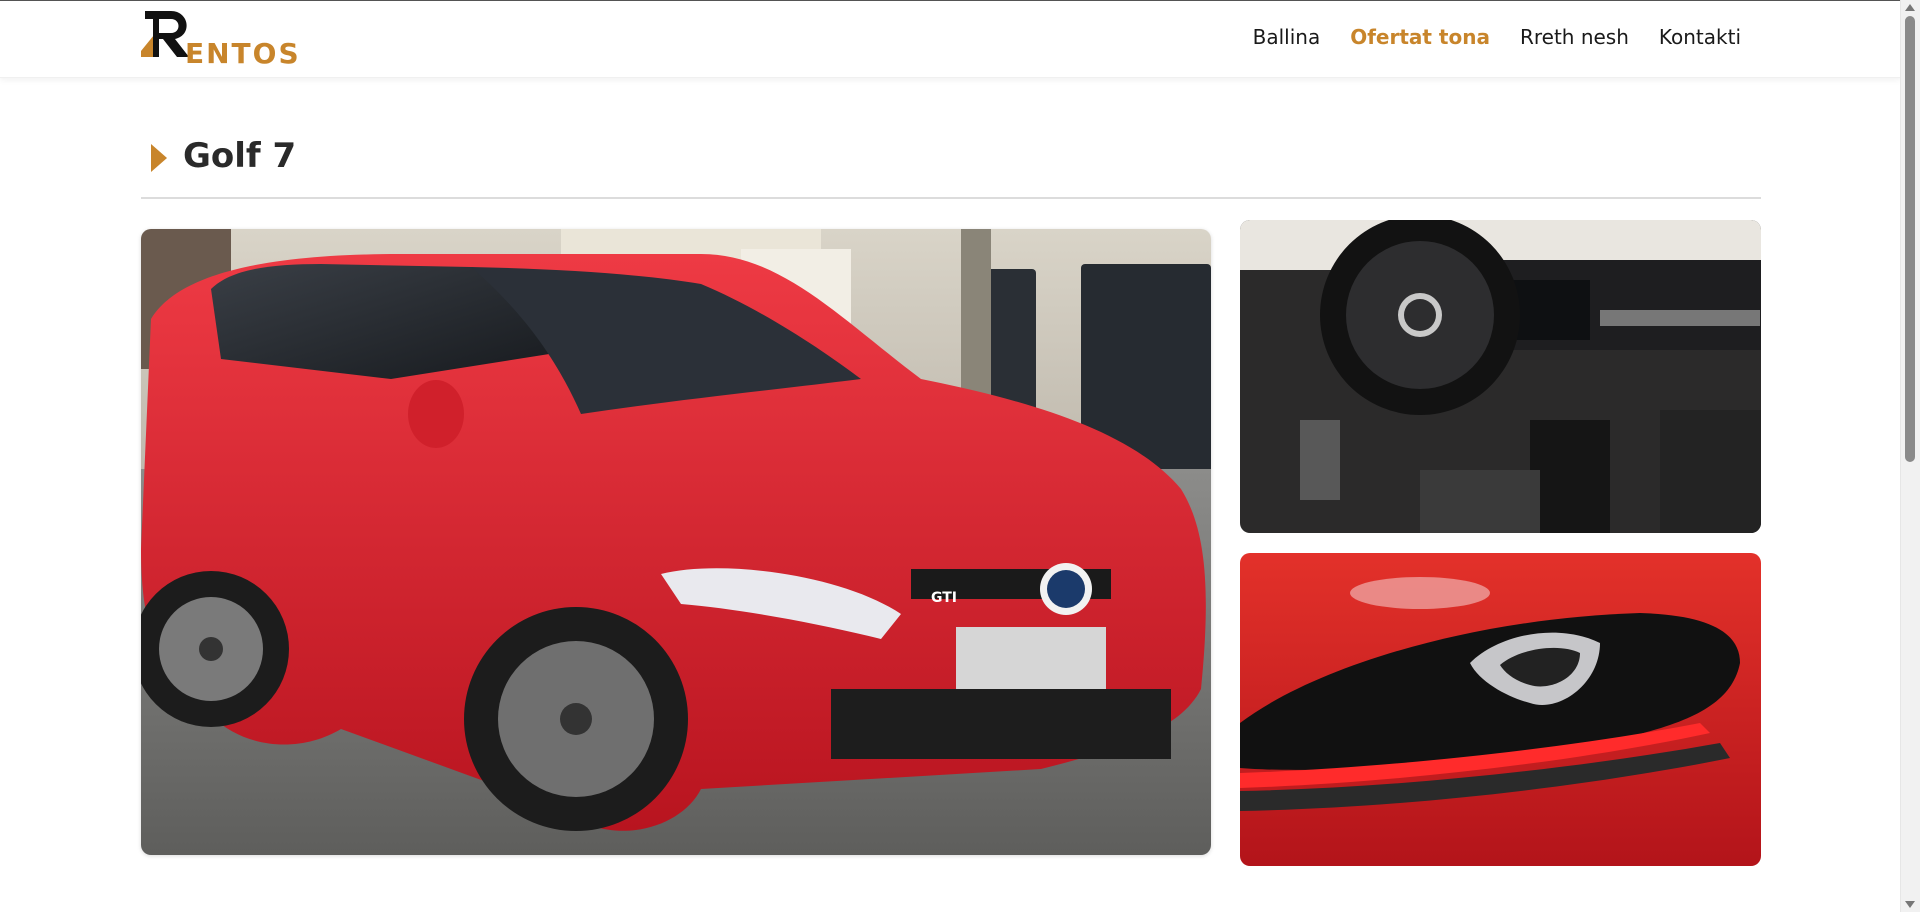  Describe the element at coordinates (1497, 37) in the screenshot. I see `main-nav: Ballina Ofertat tona Rreth nesh Kontakti` at that location.